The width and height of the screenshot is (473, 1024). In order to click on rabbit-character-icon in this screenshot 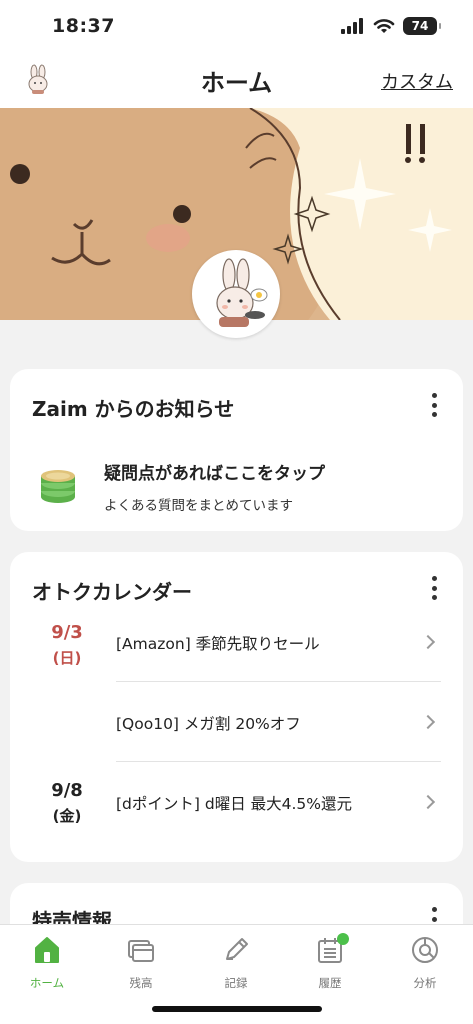, I will do `click(236, 294)`.